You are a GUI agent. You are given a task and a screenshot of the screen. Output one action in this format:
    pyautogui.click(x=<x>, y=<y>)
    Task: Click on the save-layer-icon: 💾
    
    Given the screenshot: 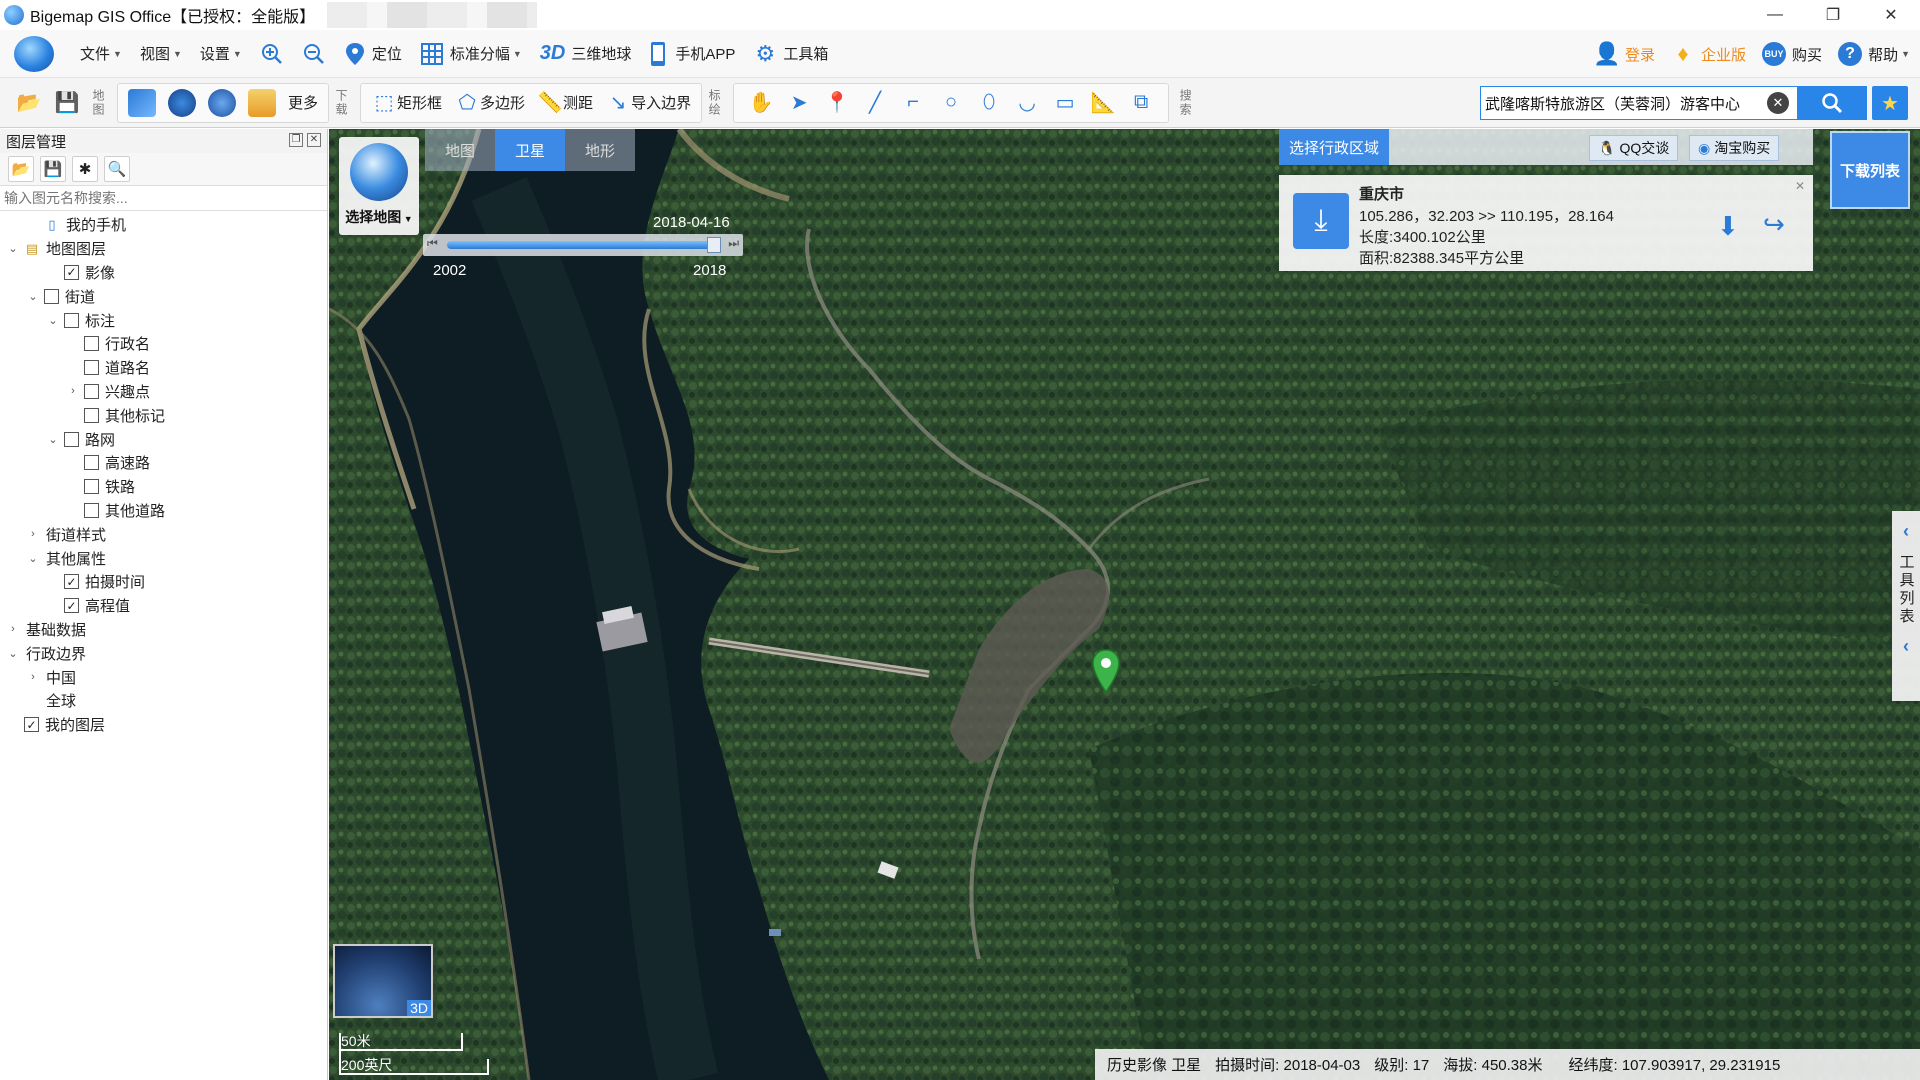 What is the action you would take?
    pyautogui.click(x=53, y=169)
    